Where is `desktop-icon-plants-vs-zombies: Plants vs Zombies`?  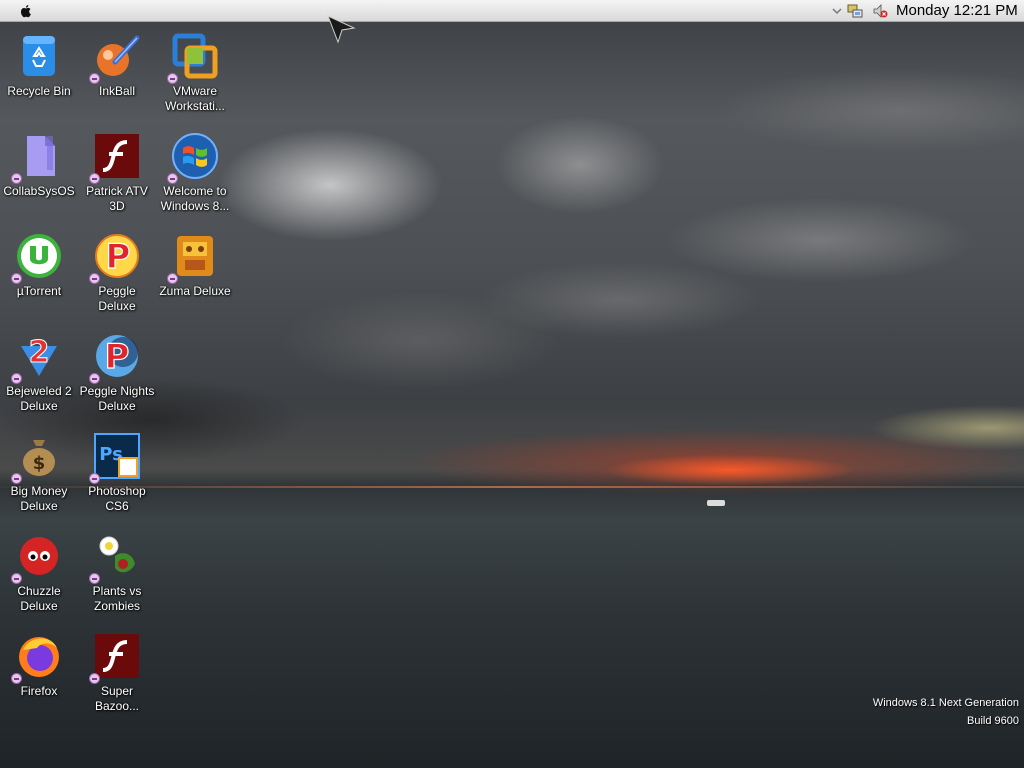 desktop-icon-plants-vs-zombies: Plants vs Zombies is located at coordinates (117, 572).